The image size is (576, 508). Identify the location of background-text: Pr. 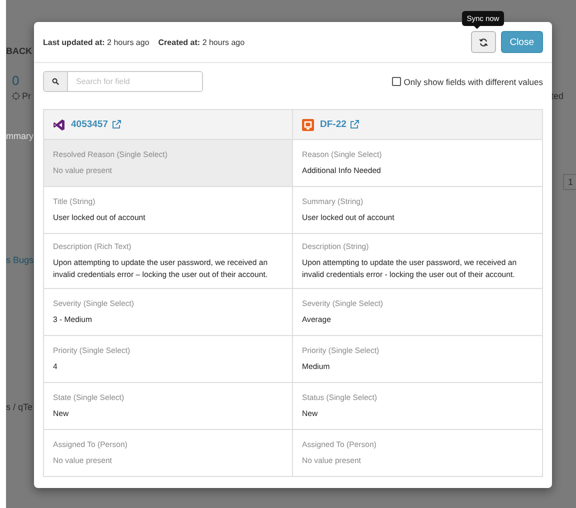
(26, 96).